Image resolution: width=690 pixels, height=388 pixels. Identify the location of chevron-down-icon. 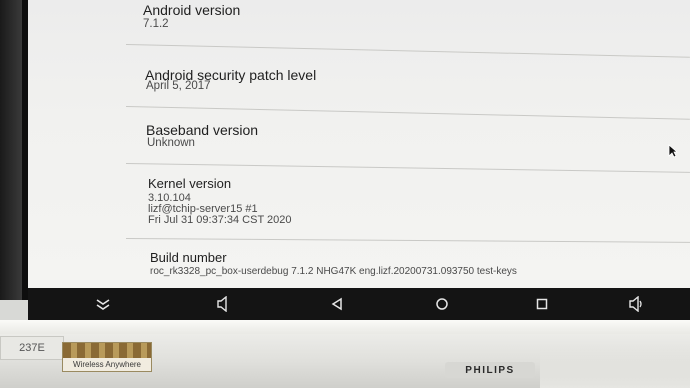
(103, 304).